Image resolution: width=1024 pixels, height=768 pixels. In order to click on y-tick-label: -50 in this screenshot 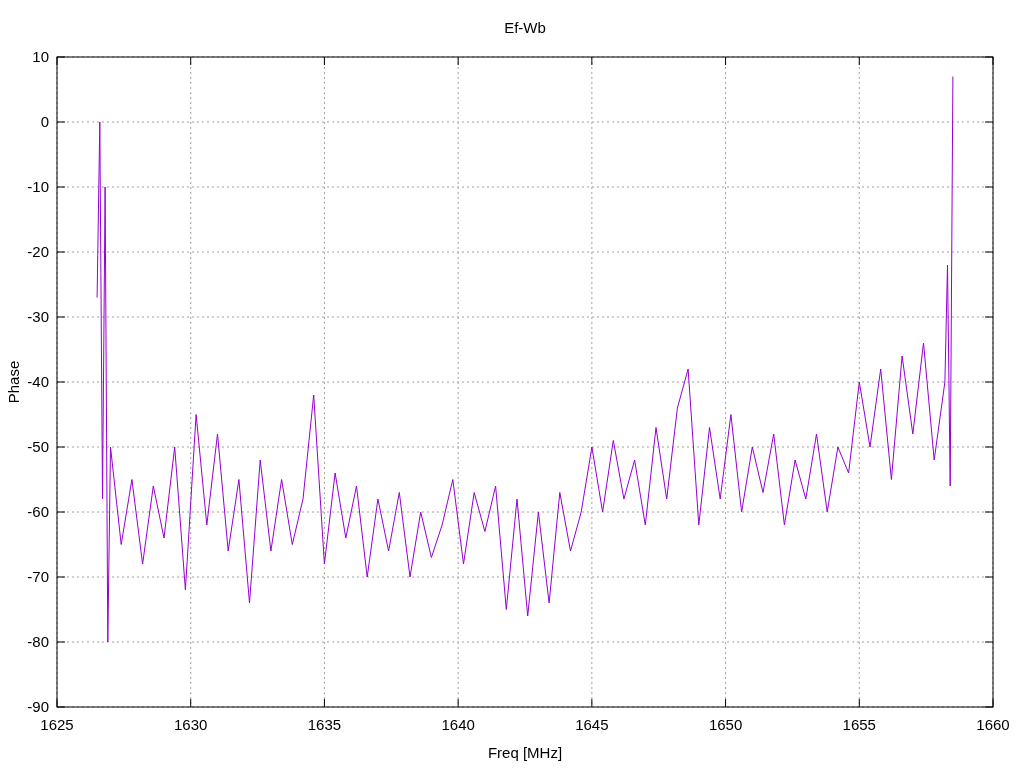, I will do `click(38, 446)`.